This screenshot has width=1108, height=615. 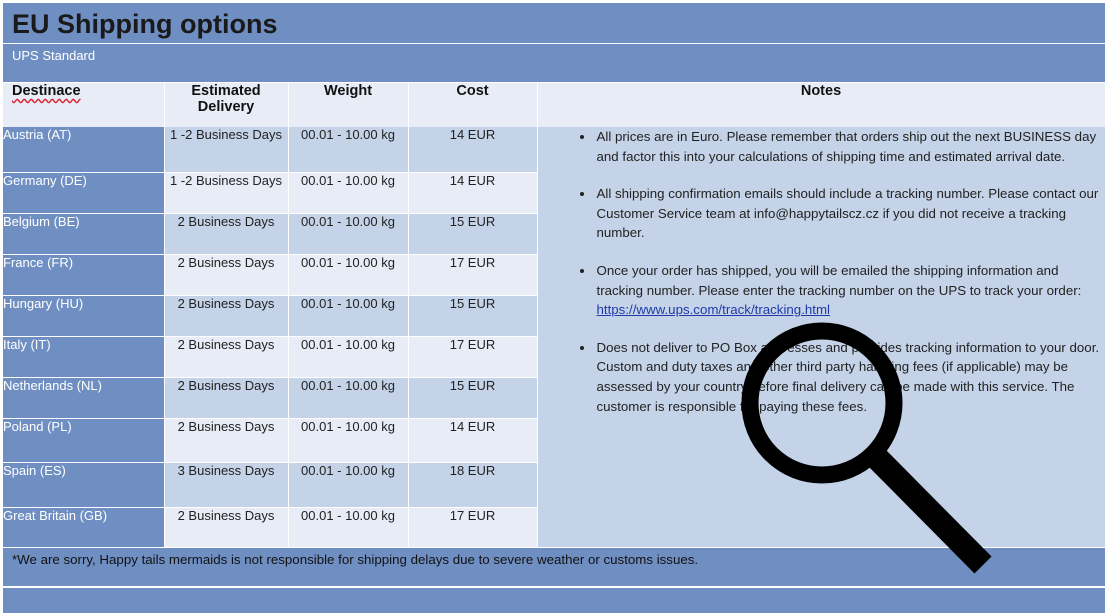 I want to click on delivery-cell: 3 Business Days, so click(x=226, y=485).